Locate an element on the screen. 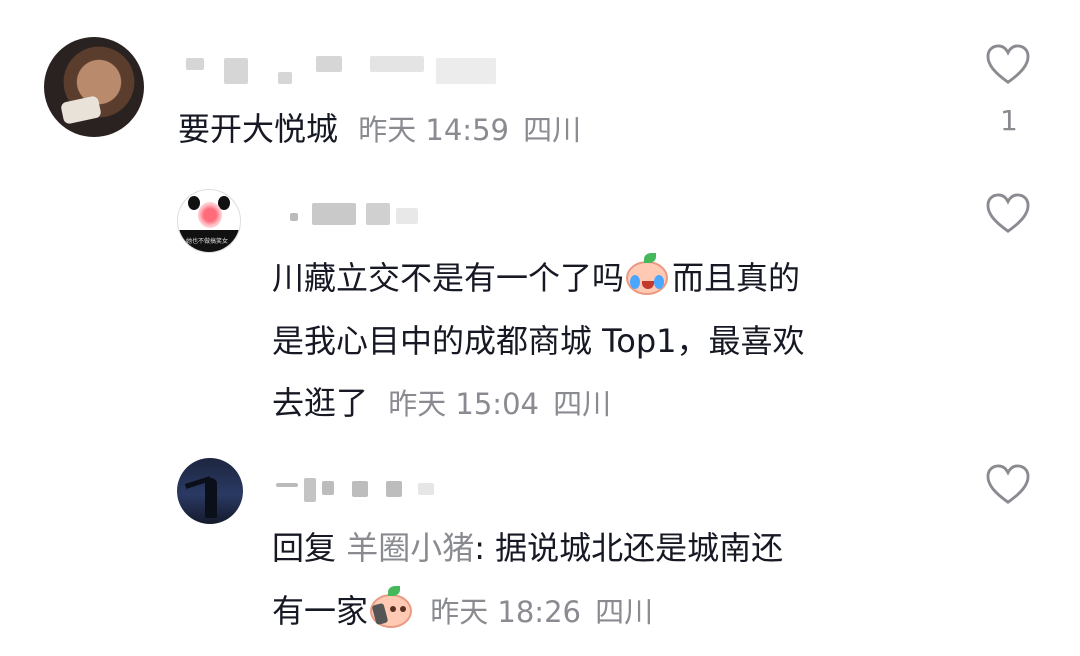  reply-line-1: 回复 羊圈小猪: 据说城北还是城南还 is located at coordinates (527, 546).